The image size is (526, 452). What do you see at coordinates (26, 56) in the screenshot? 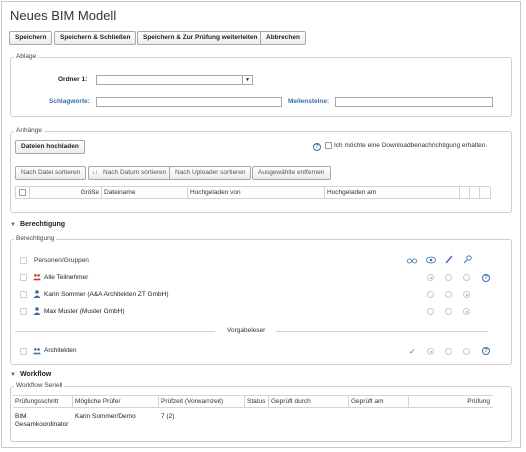
I see `ablage-legend: Ablage` at bounding box center [26, 56].